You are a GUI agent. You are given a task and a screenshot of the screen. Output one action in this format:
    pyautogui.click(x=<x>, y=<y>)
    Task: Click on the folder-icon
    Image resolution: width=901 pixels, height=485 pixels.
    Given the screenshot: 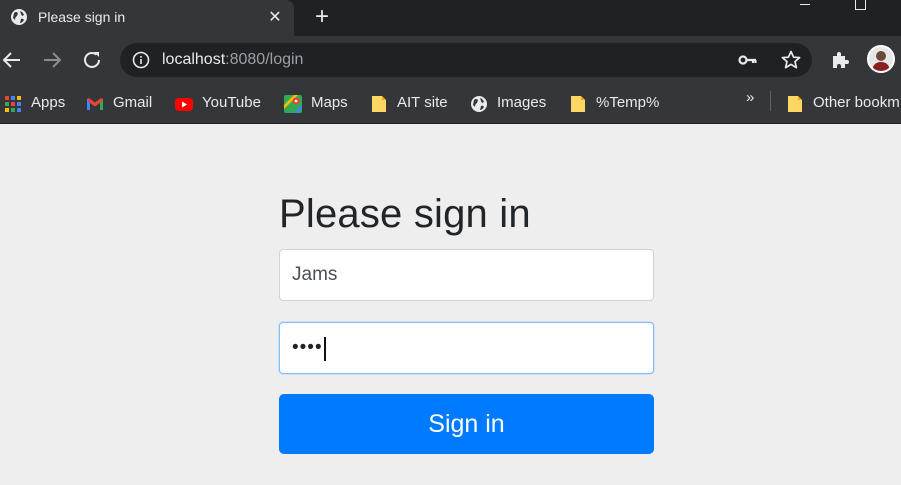 What is the action you would take?
    pyautogui.click(x=795, y=104)
    